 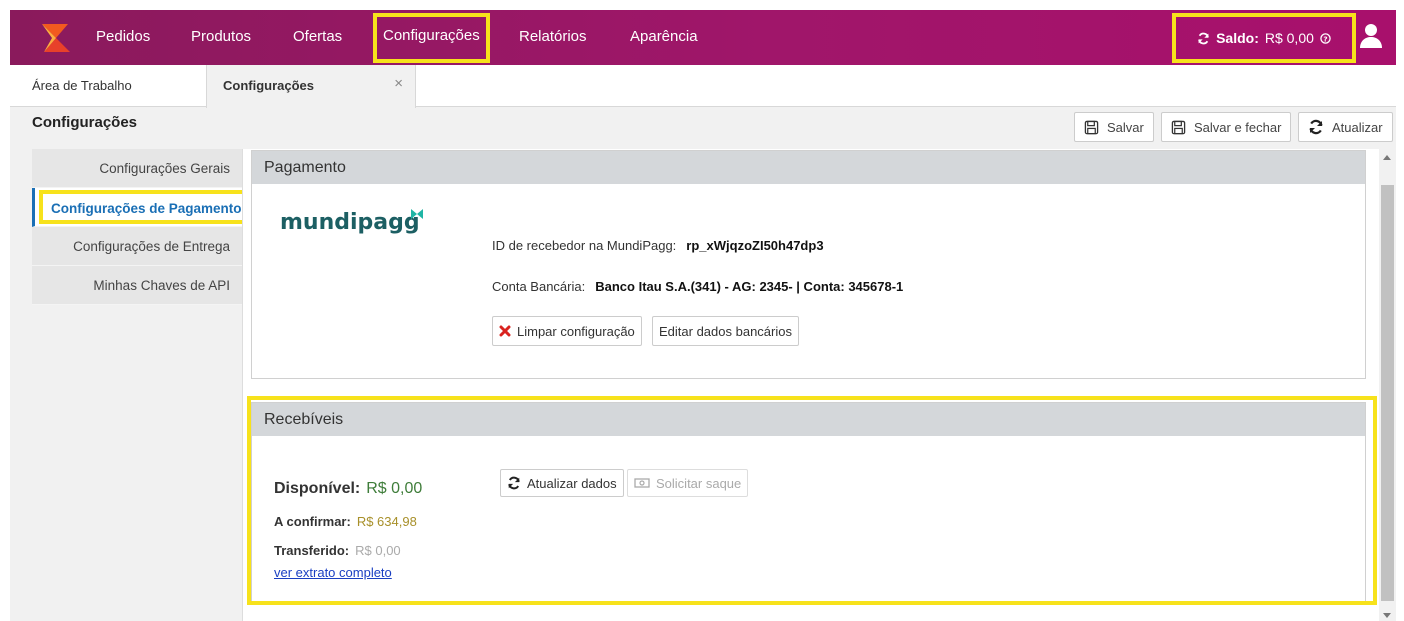 I want to click on help-icon: ?, so click(x=1325, y=38).